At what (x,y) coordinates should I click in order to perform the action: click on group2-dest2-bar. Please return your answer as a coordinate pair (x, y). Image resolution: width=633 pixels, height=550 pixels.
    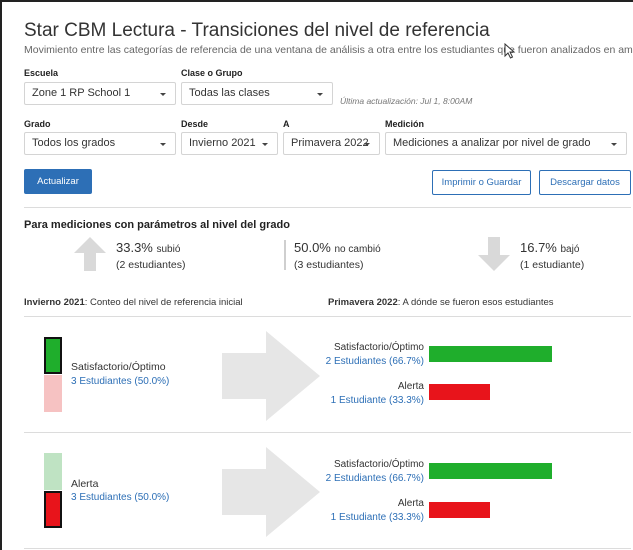
    Looking at the image, I should click on (459, 510).